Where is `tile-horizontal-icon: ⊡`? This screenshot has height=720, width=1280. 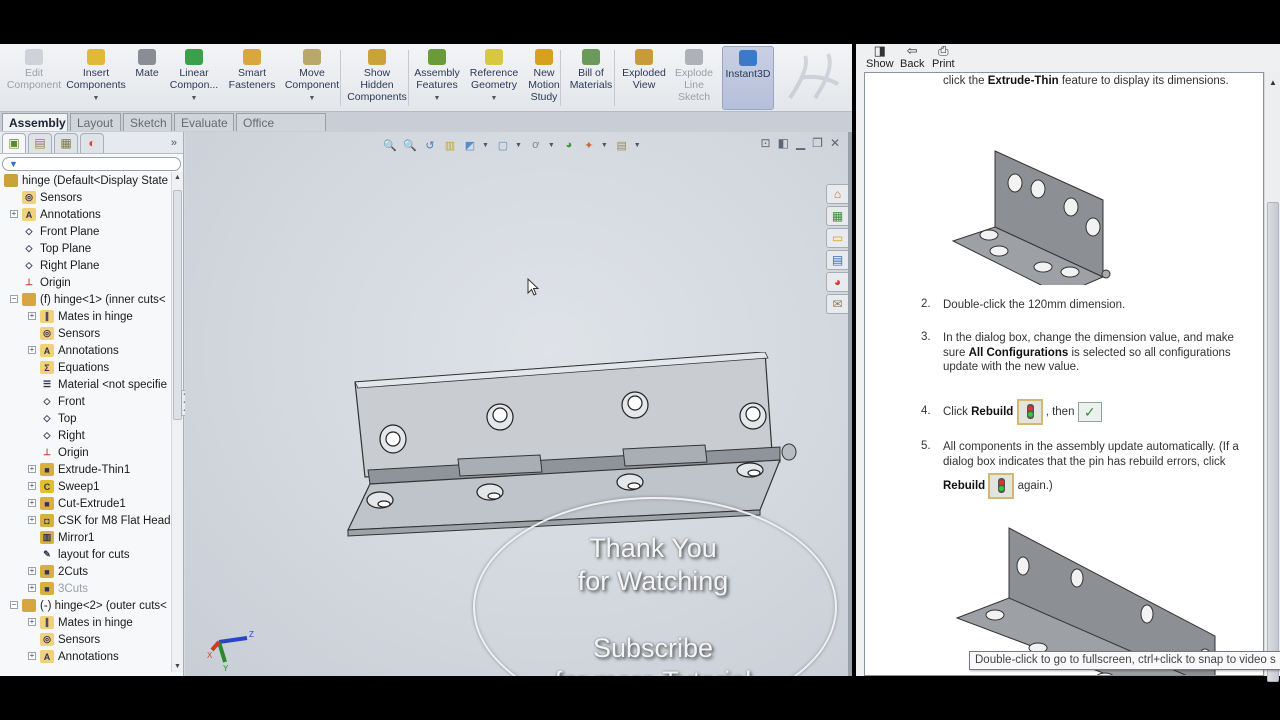
tile-horizontal-icon: ⊡ is located at coordinates (766, 143).